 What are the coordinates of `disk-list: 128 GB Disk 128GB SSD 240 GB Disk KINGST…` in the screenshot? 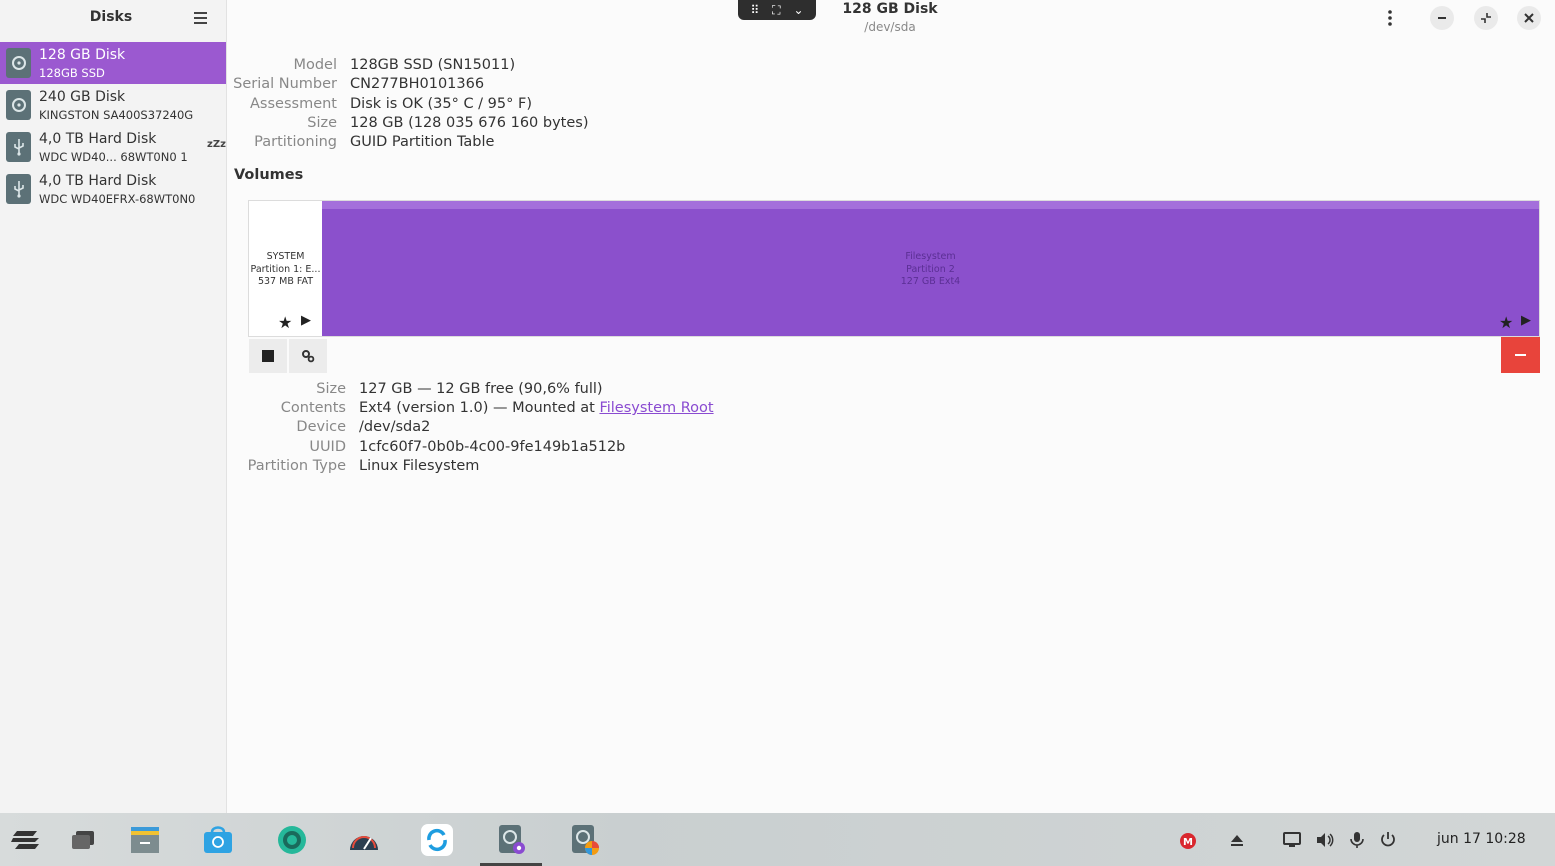 It's located at (113, 126).